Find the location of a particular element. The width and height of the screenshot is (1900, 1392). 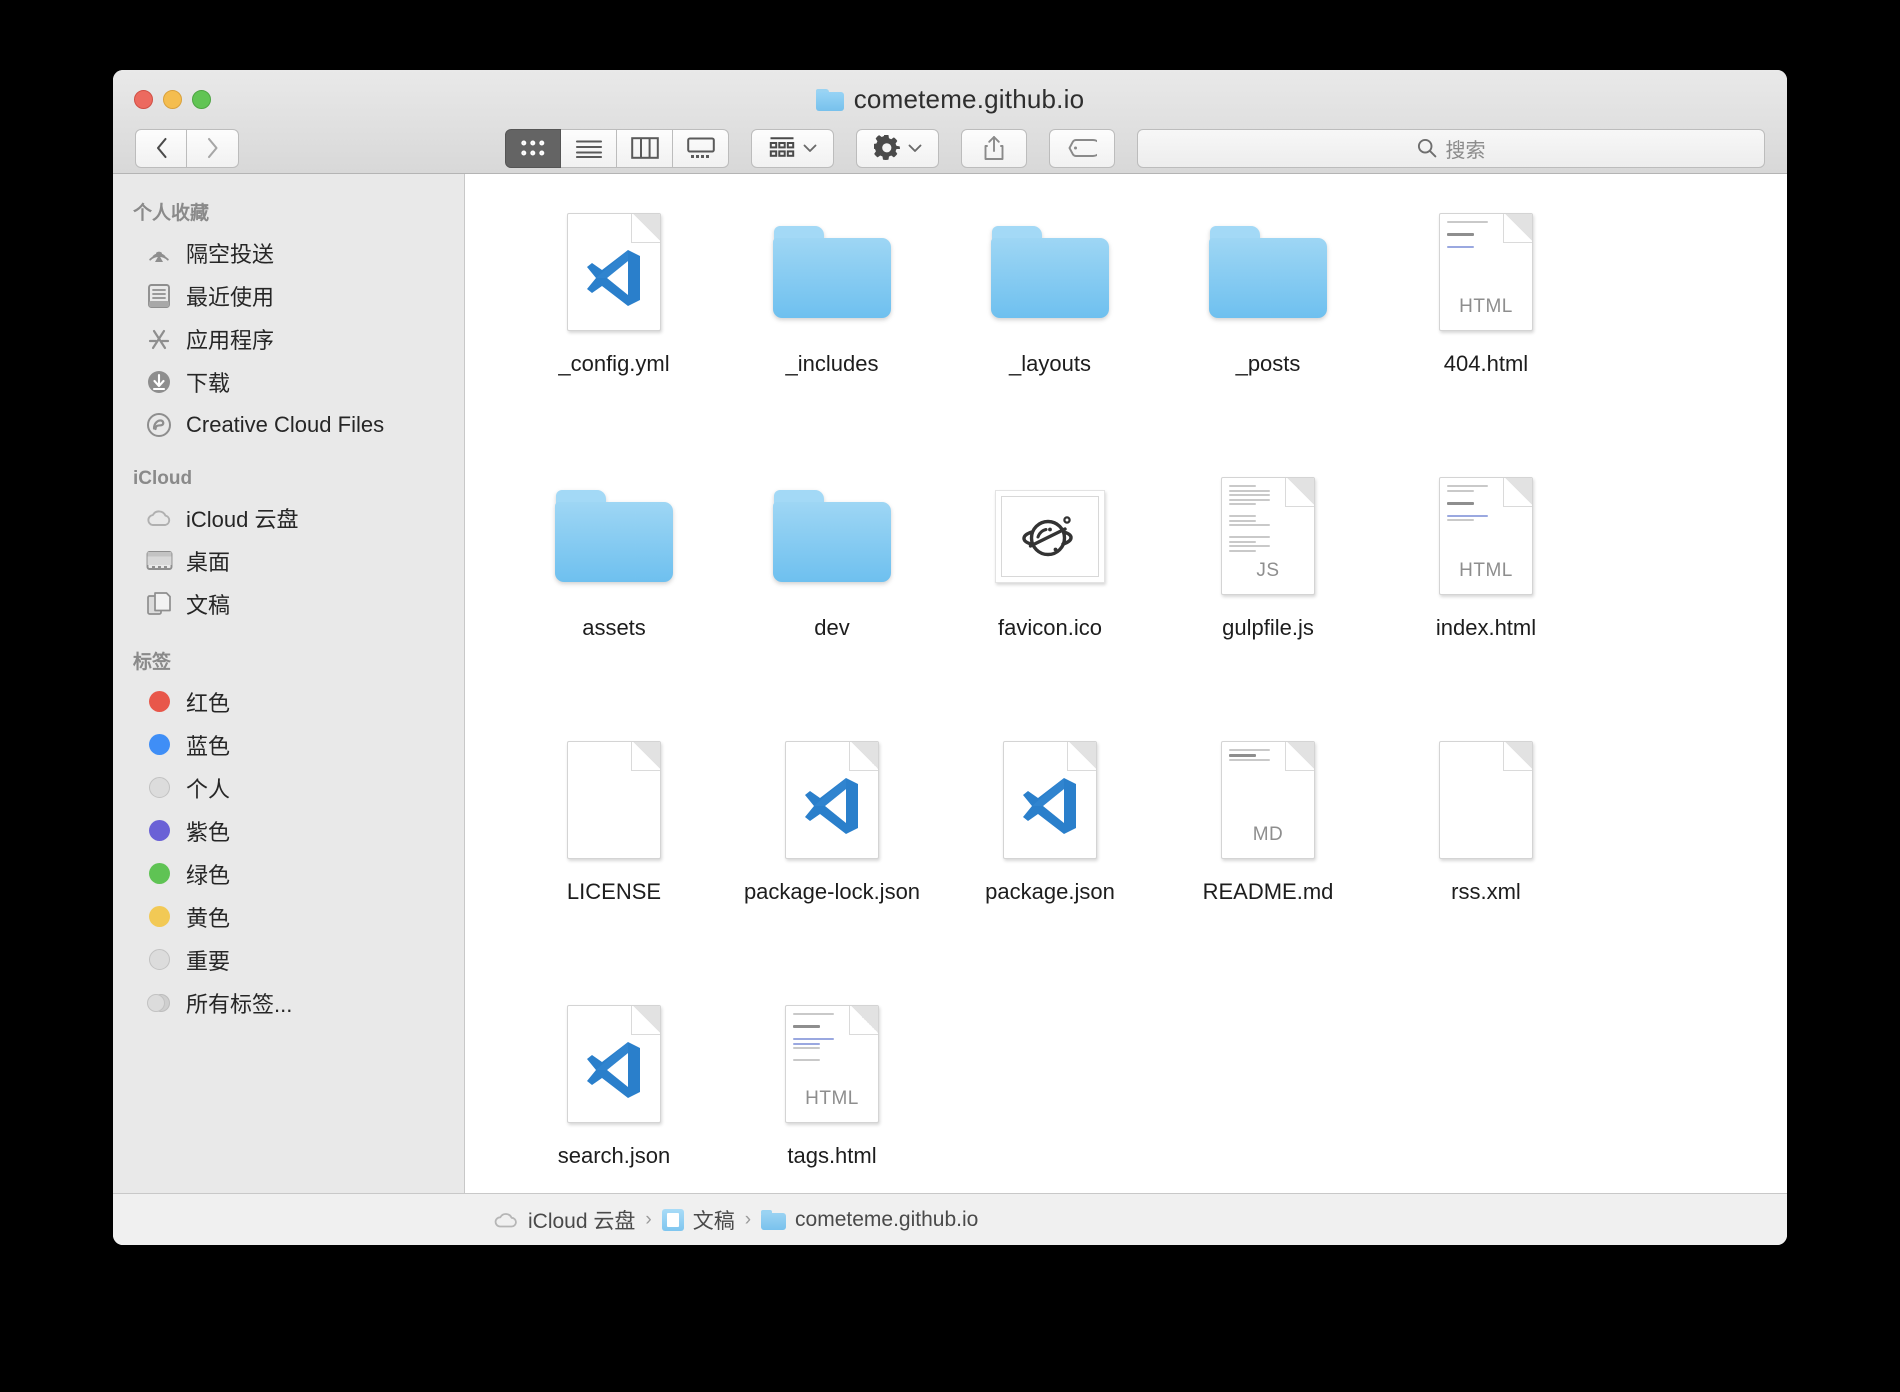

breadcrumb-current-folder: cometeme.github.io is located at coordinates (869, 1220).